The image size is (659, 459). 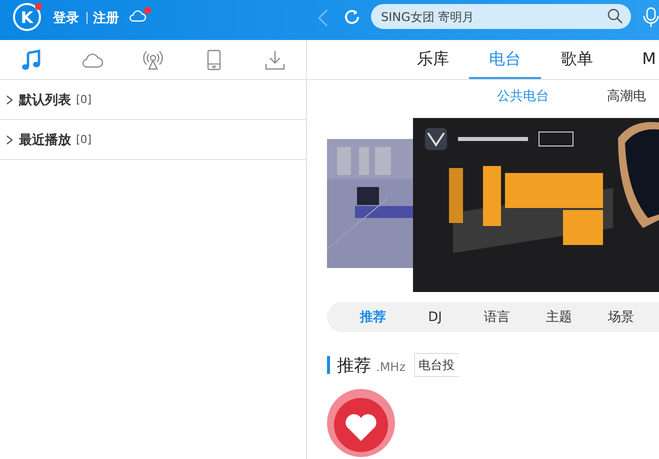 What do you see at coordinates (435, 317) in the screenshot?
I see `category-tab: DJ` at bounding box center [435, 317].